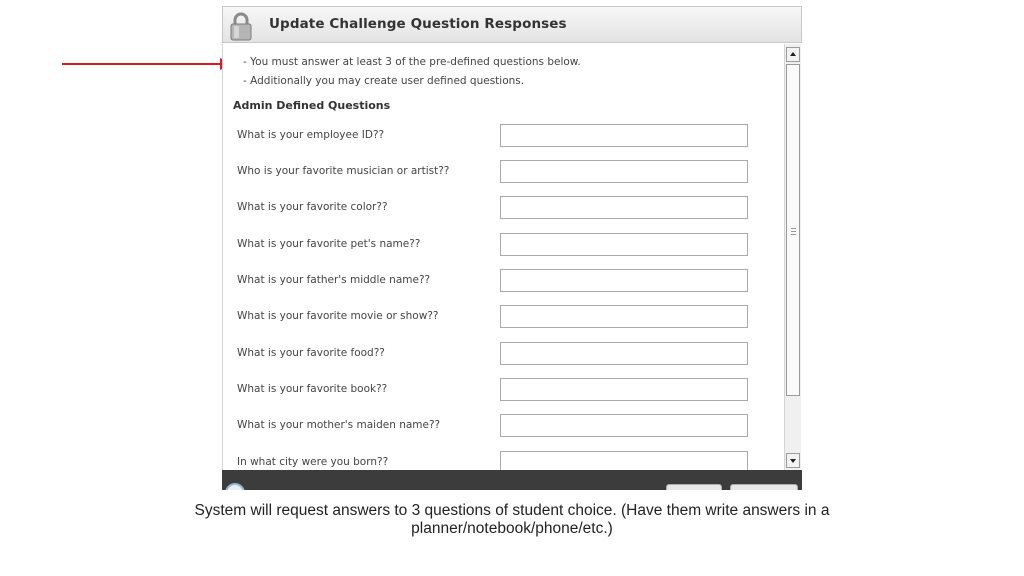 Image resolution: width=1024 pixels, height=576 pixels. I want to click on annotation-arrow-line, so click(142, 64).